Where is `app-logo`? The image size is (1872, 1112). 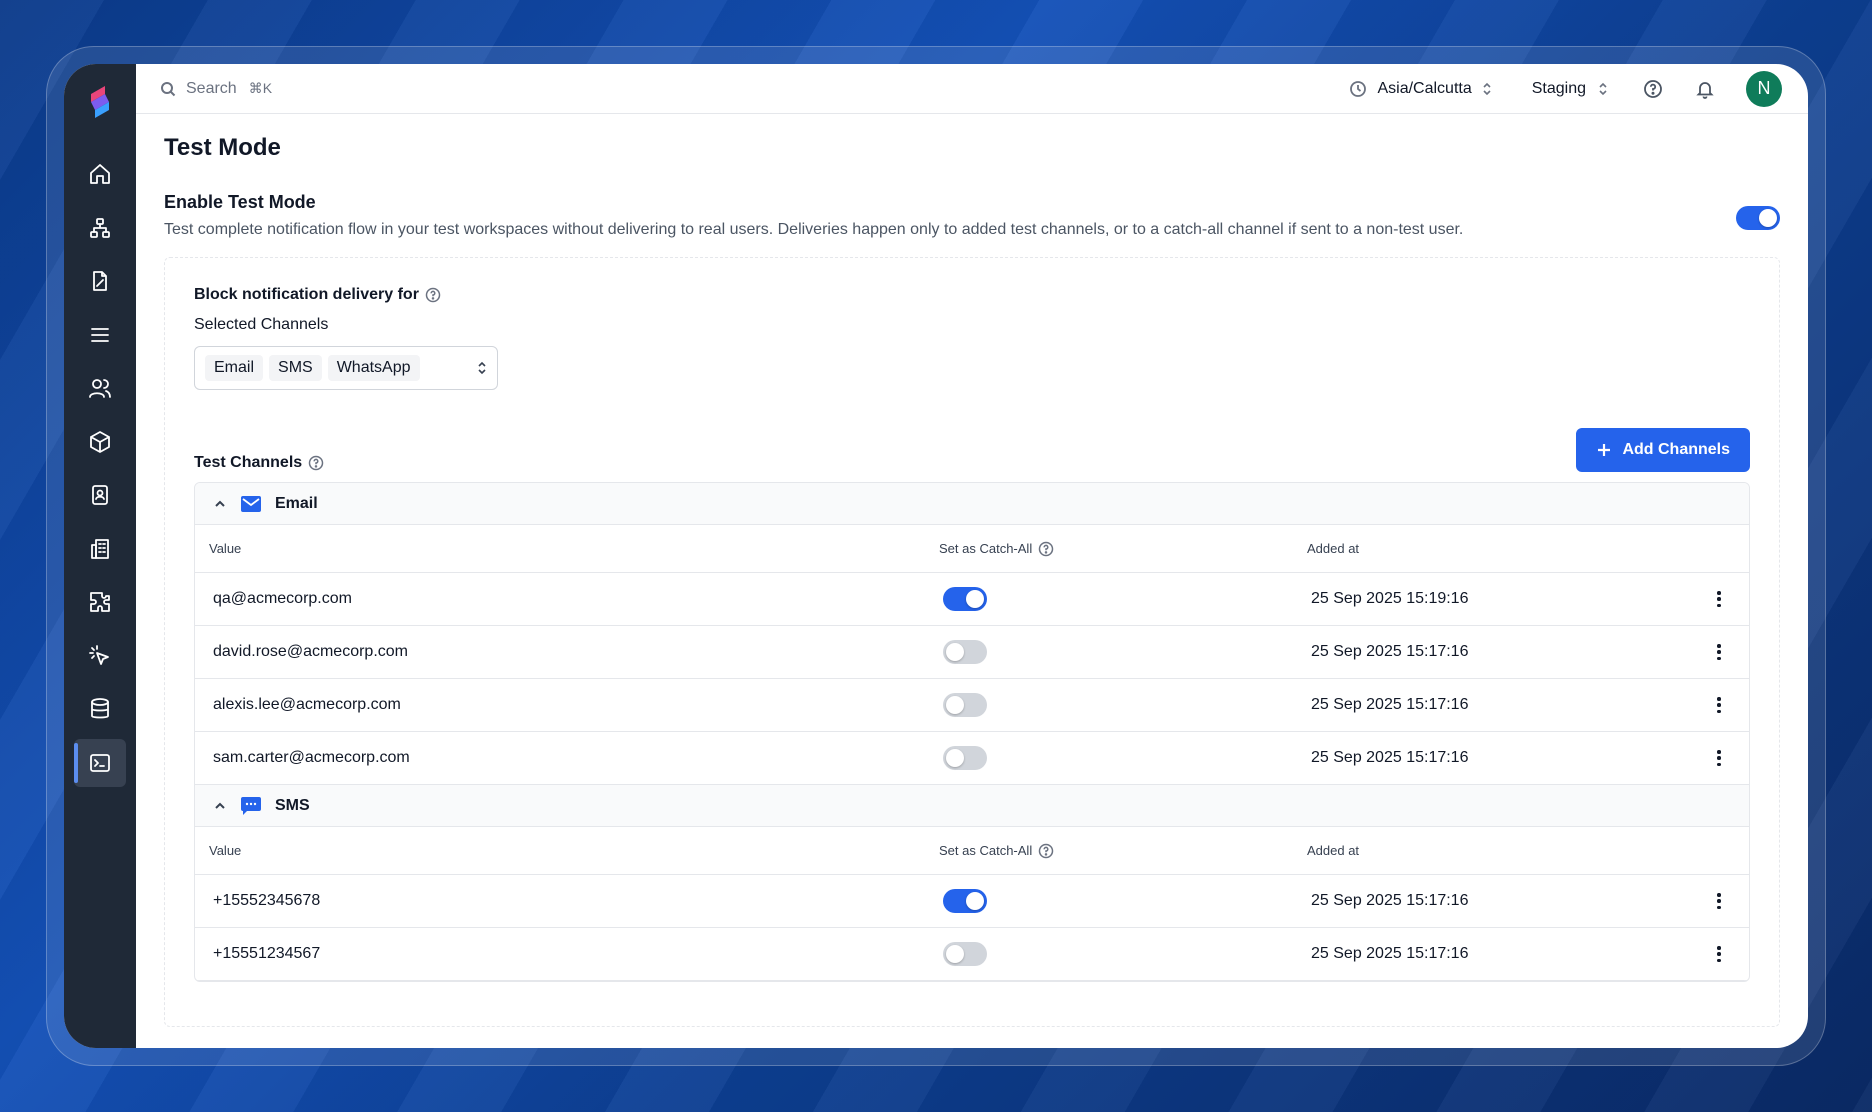
app-logo is located at coordinates (100, 102).